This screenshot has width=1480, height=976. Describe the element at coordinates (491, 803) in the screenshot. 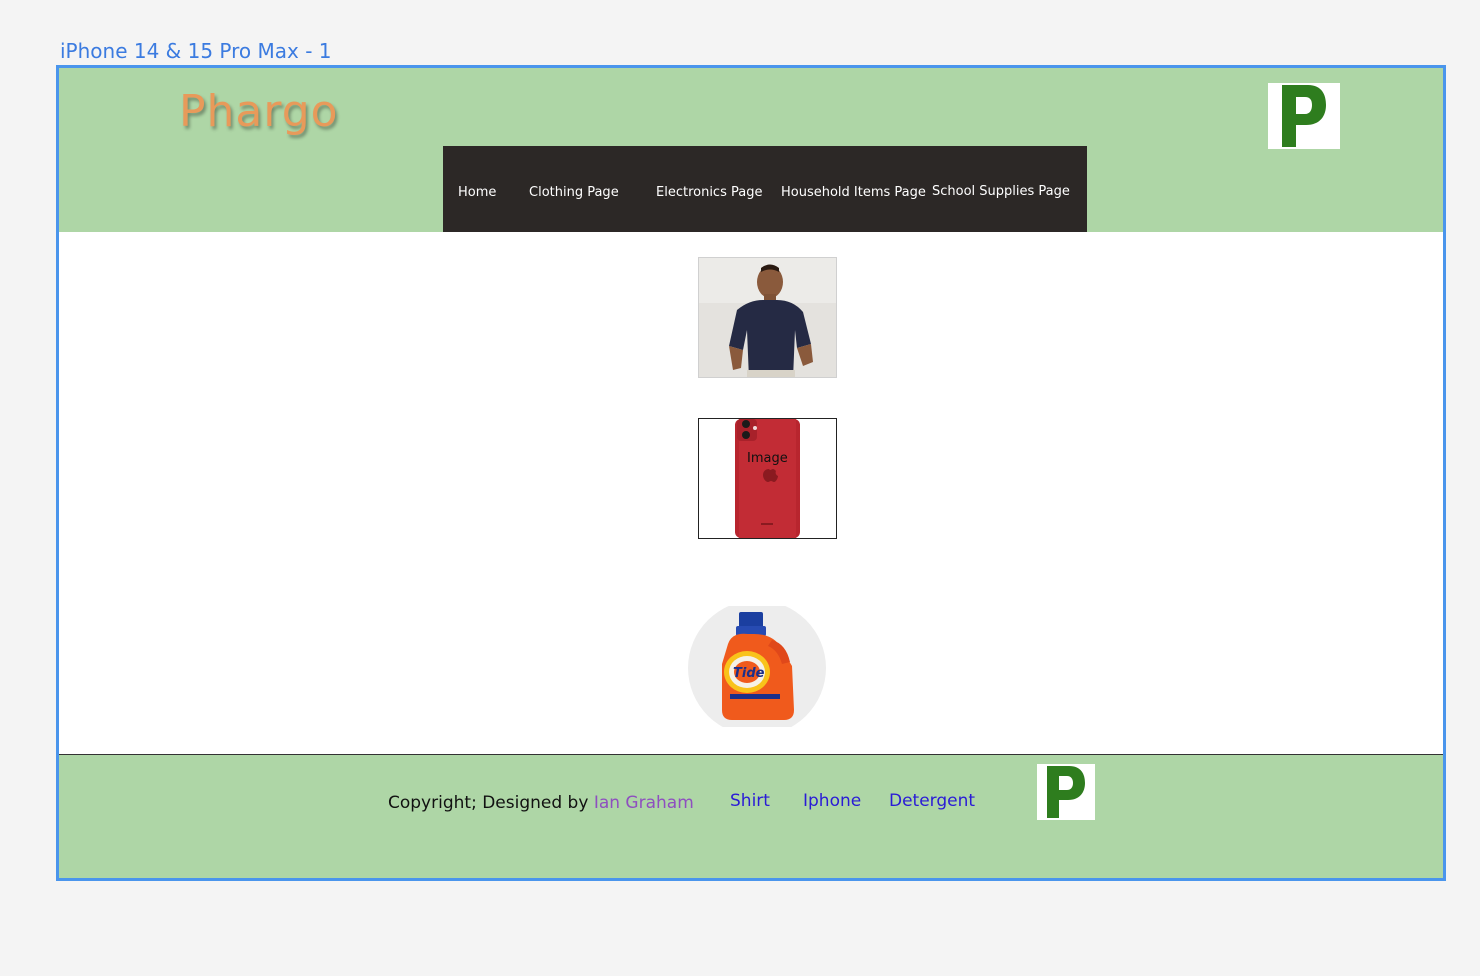

I see `copyright-prefix: Copyright; Designed by` at that location.